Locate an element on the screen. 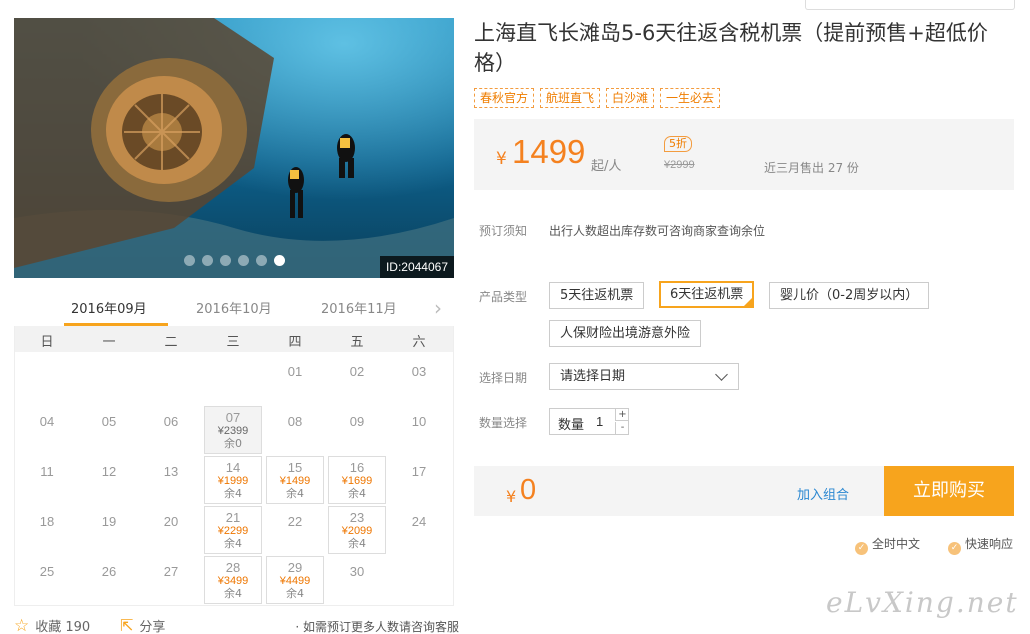 This screenshot has width=1030, height=634. watermark-logo: eLvXing.net is located at coordinates (922, 602).